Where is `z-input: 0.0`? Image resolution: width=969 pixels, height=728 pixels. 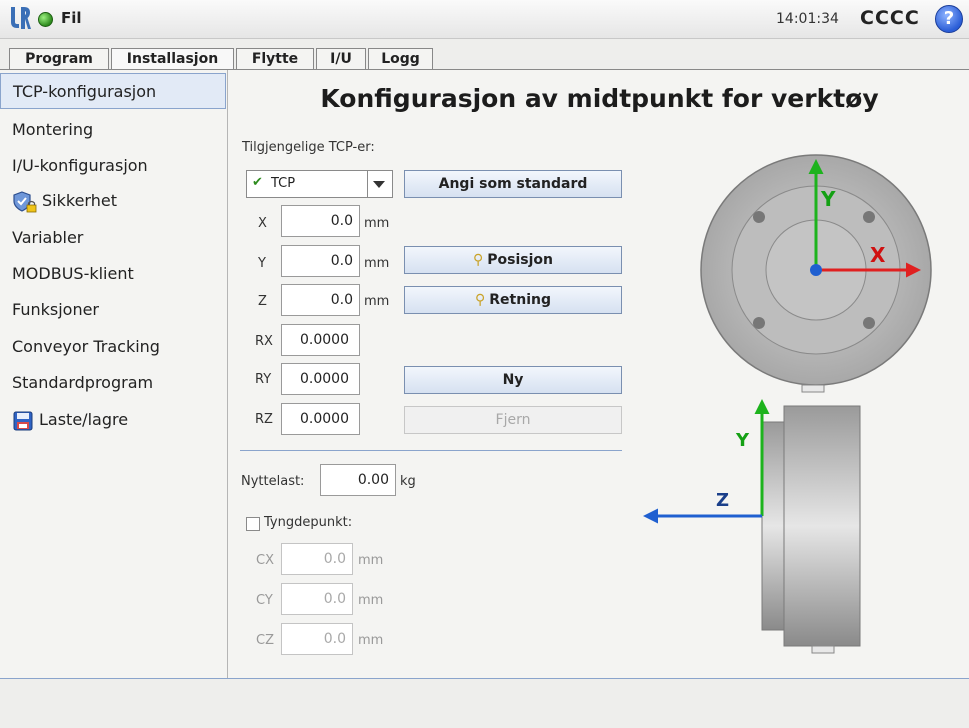
z-input: 0.0 is located at coordinates (320, 300).